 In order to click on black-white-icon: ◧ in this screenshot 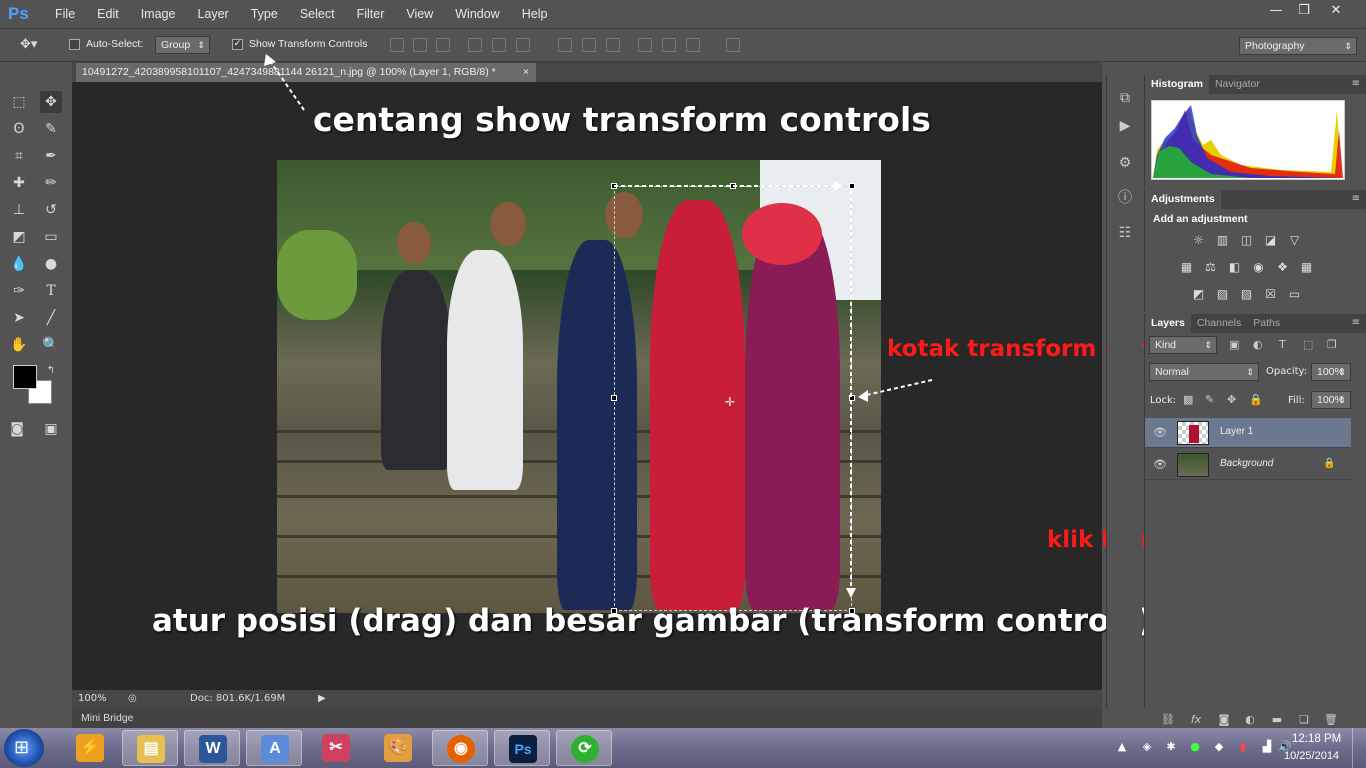, I will do `click(1234, 267)`.